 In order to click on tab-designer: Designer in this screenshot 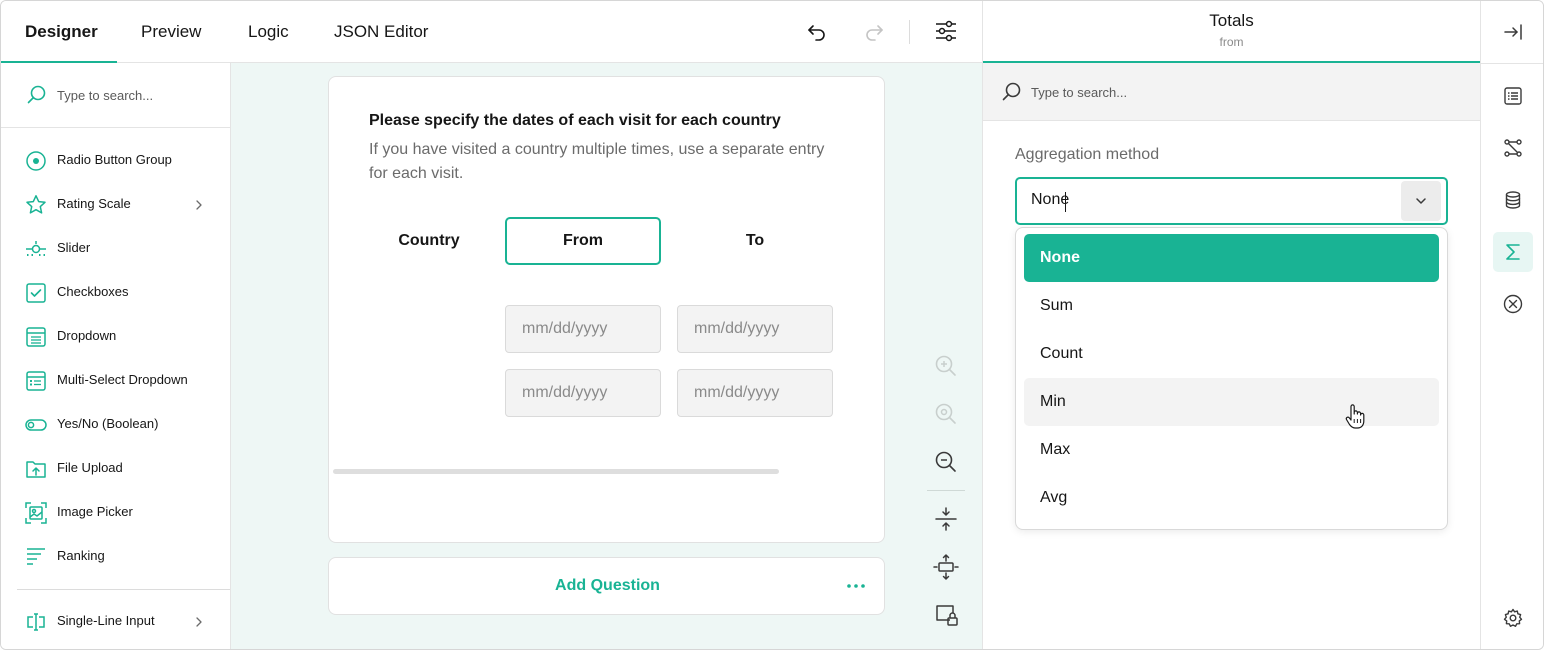, I will do `click(61, 32)`.